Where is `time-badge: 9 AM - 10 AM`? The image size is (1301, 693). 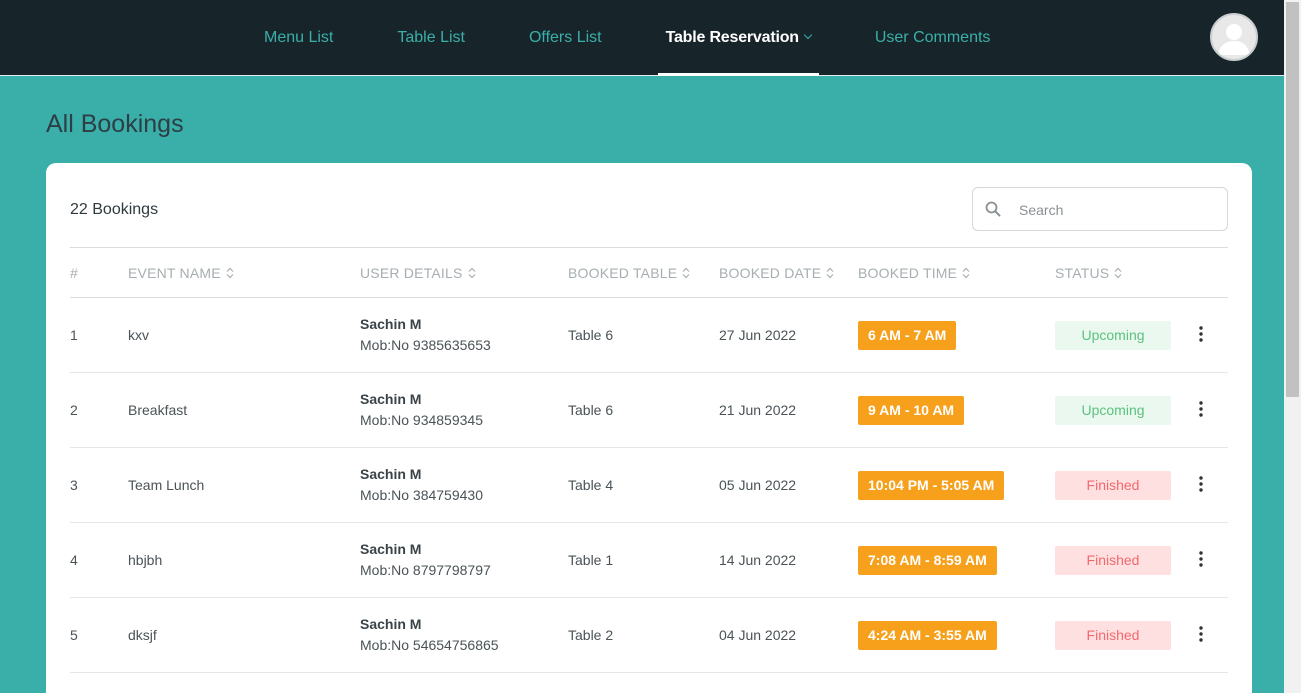 time-badge: 9 AM - 10 AM is located at coordinates (911, 410).